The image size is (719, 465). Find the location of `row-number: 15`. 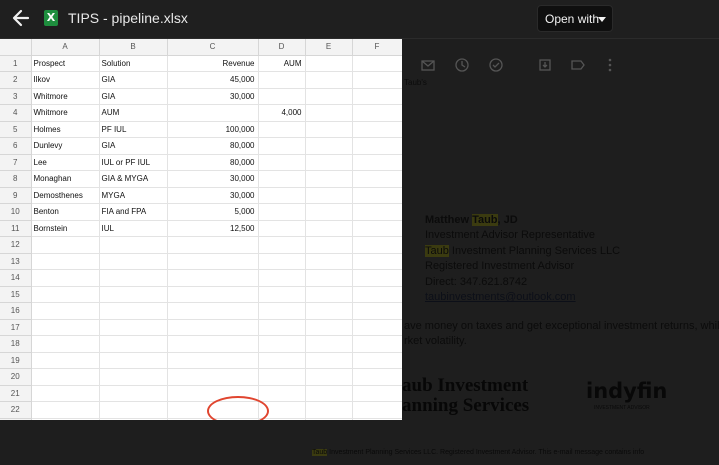

row-number: 15 is located at coordinates (16, 294).